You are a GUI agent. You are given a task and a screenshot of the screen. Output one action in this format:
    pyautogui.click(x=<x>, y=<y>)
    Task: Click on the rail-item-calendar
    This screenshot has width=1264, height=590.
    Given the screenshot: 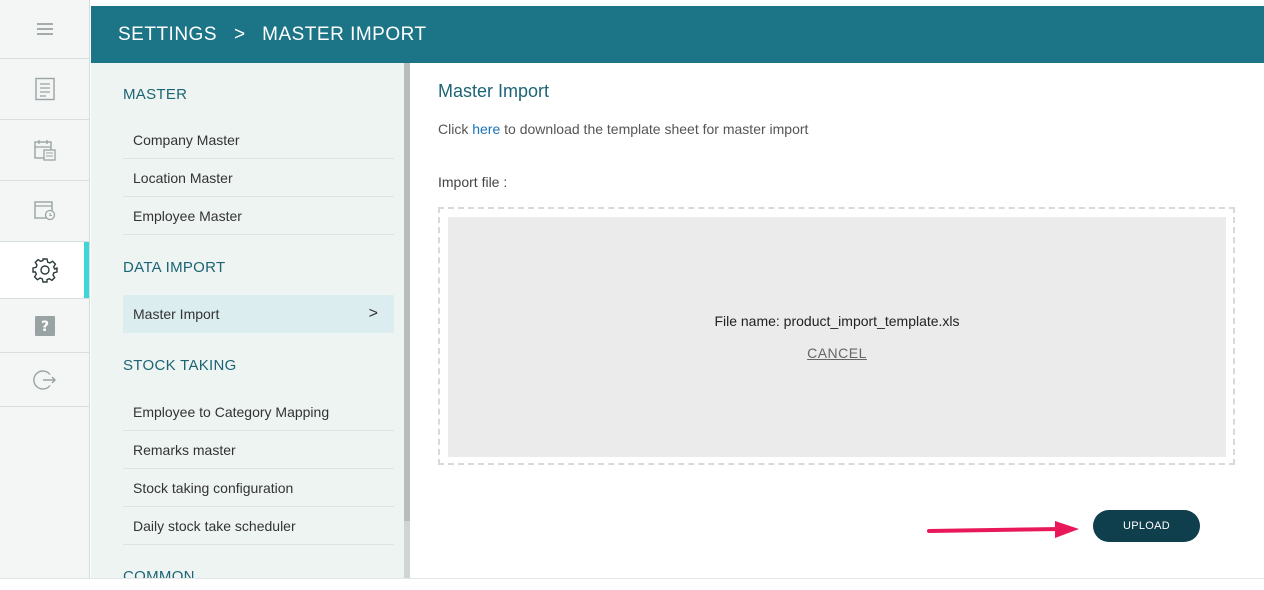 What is the action you would take?
    pyautogui.click(x=44, y=150)
    